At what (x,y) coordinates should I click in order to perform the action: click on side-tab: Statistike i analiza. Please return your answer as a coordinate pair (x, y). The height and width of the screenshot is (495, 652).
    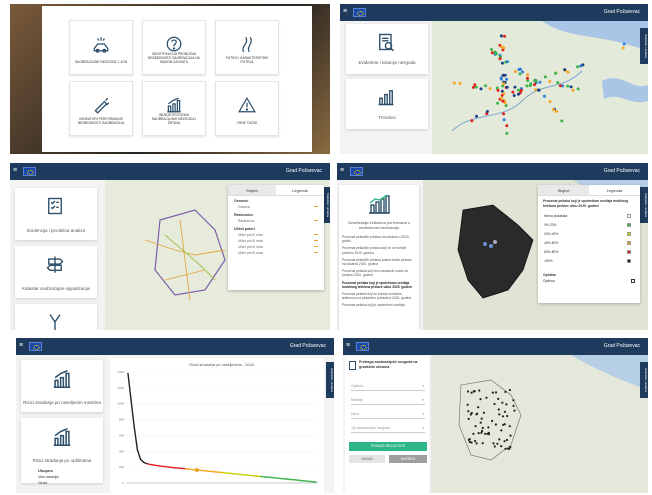
    Looking at the image, I should click on (330, 380).